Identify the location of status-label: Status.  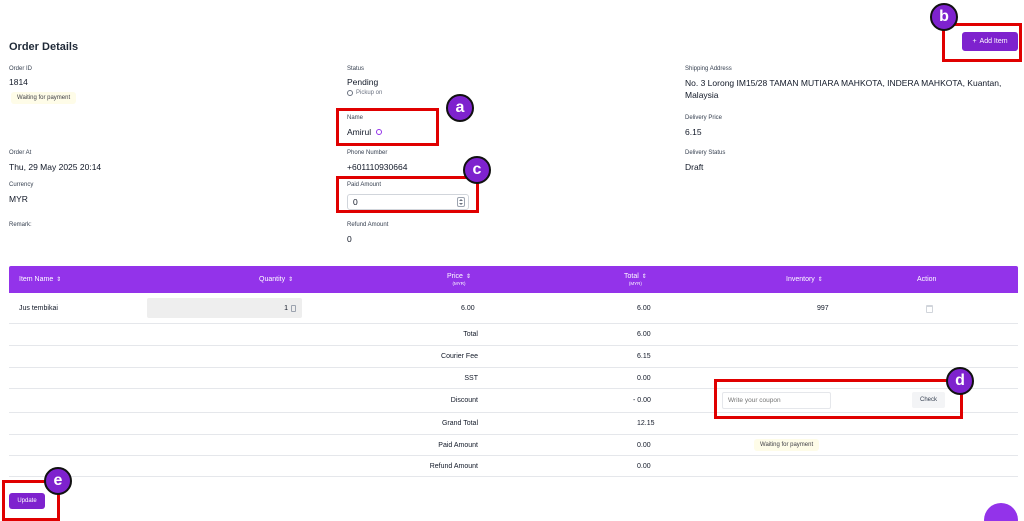
(356, 69).